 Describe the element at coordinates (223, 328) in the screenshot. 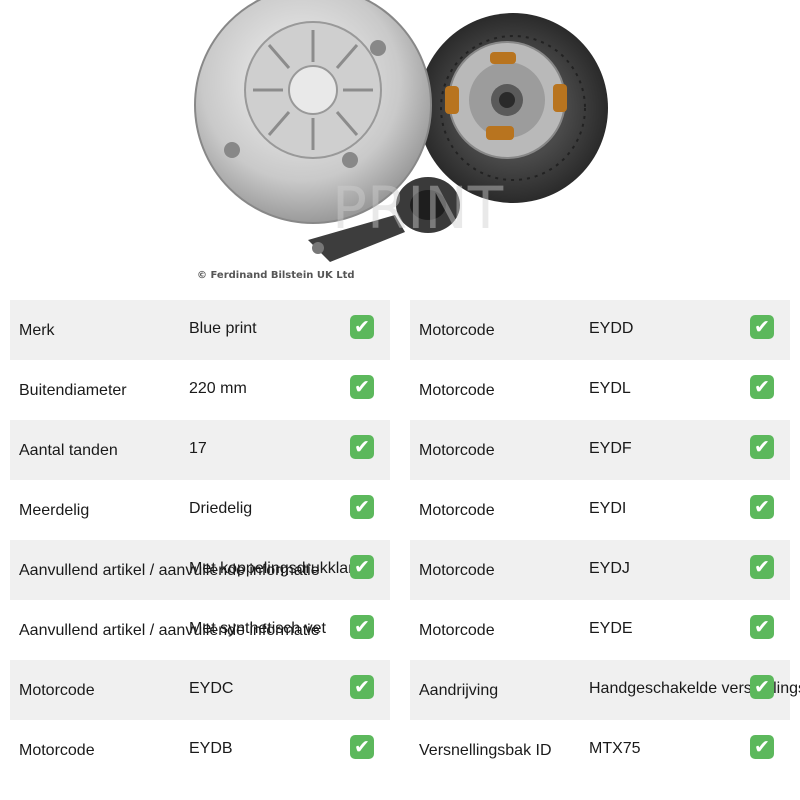

I see `spec-value: Blue print` at that location.